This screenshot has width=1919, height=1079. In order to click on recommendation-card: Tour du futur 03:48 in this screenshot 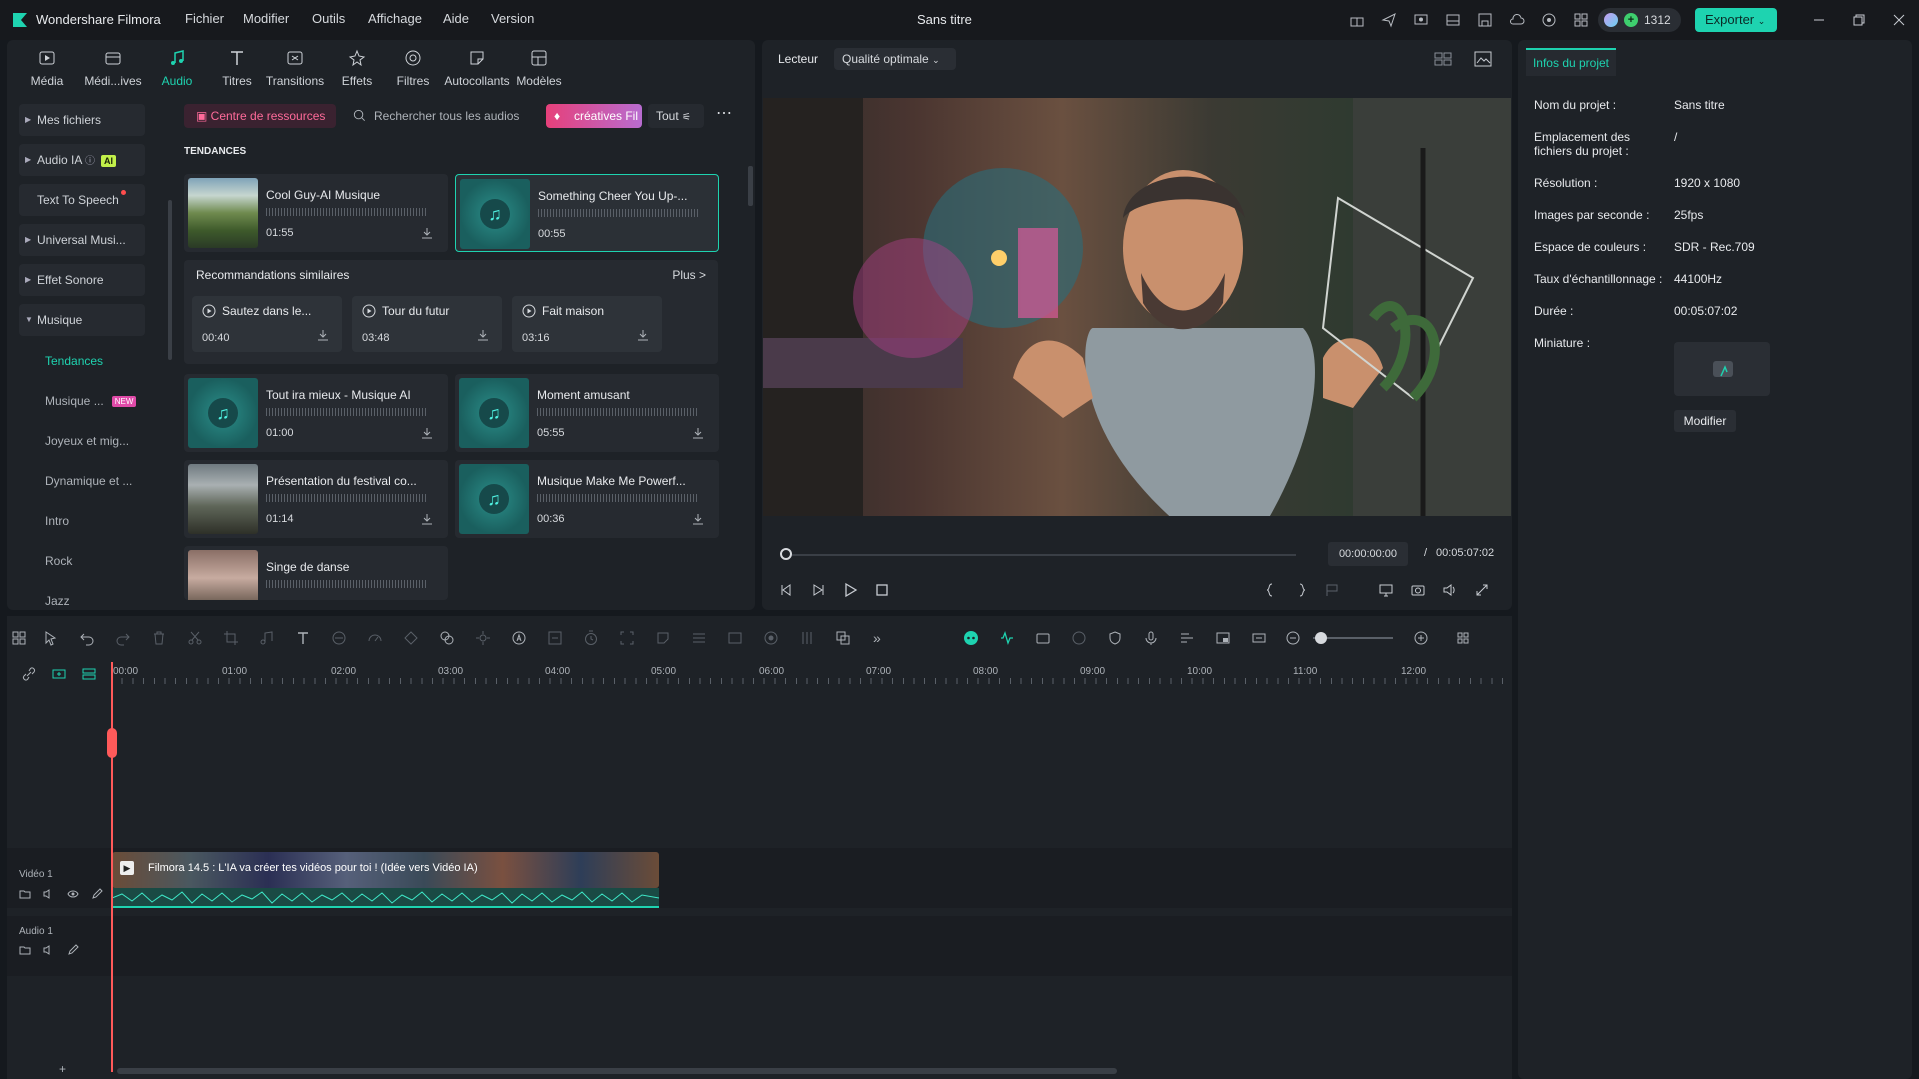, I will do `click(427, 324)`.